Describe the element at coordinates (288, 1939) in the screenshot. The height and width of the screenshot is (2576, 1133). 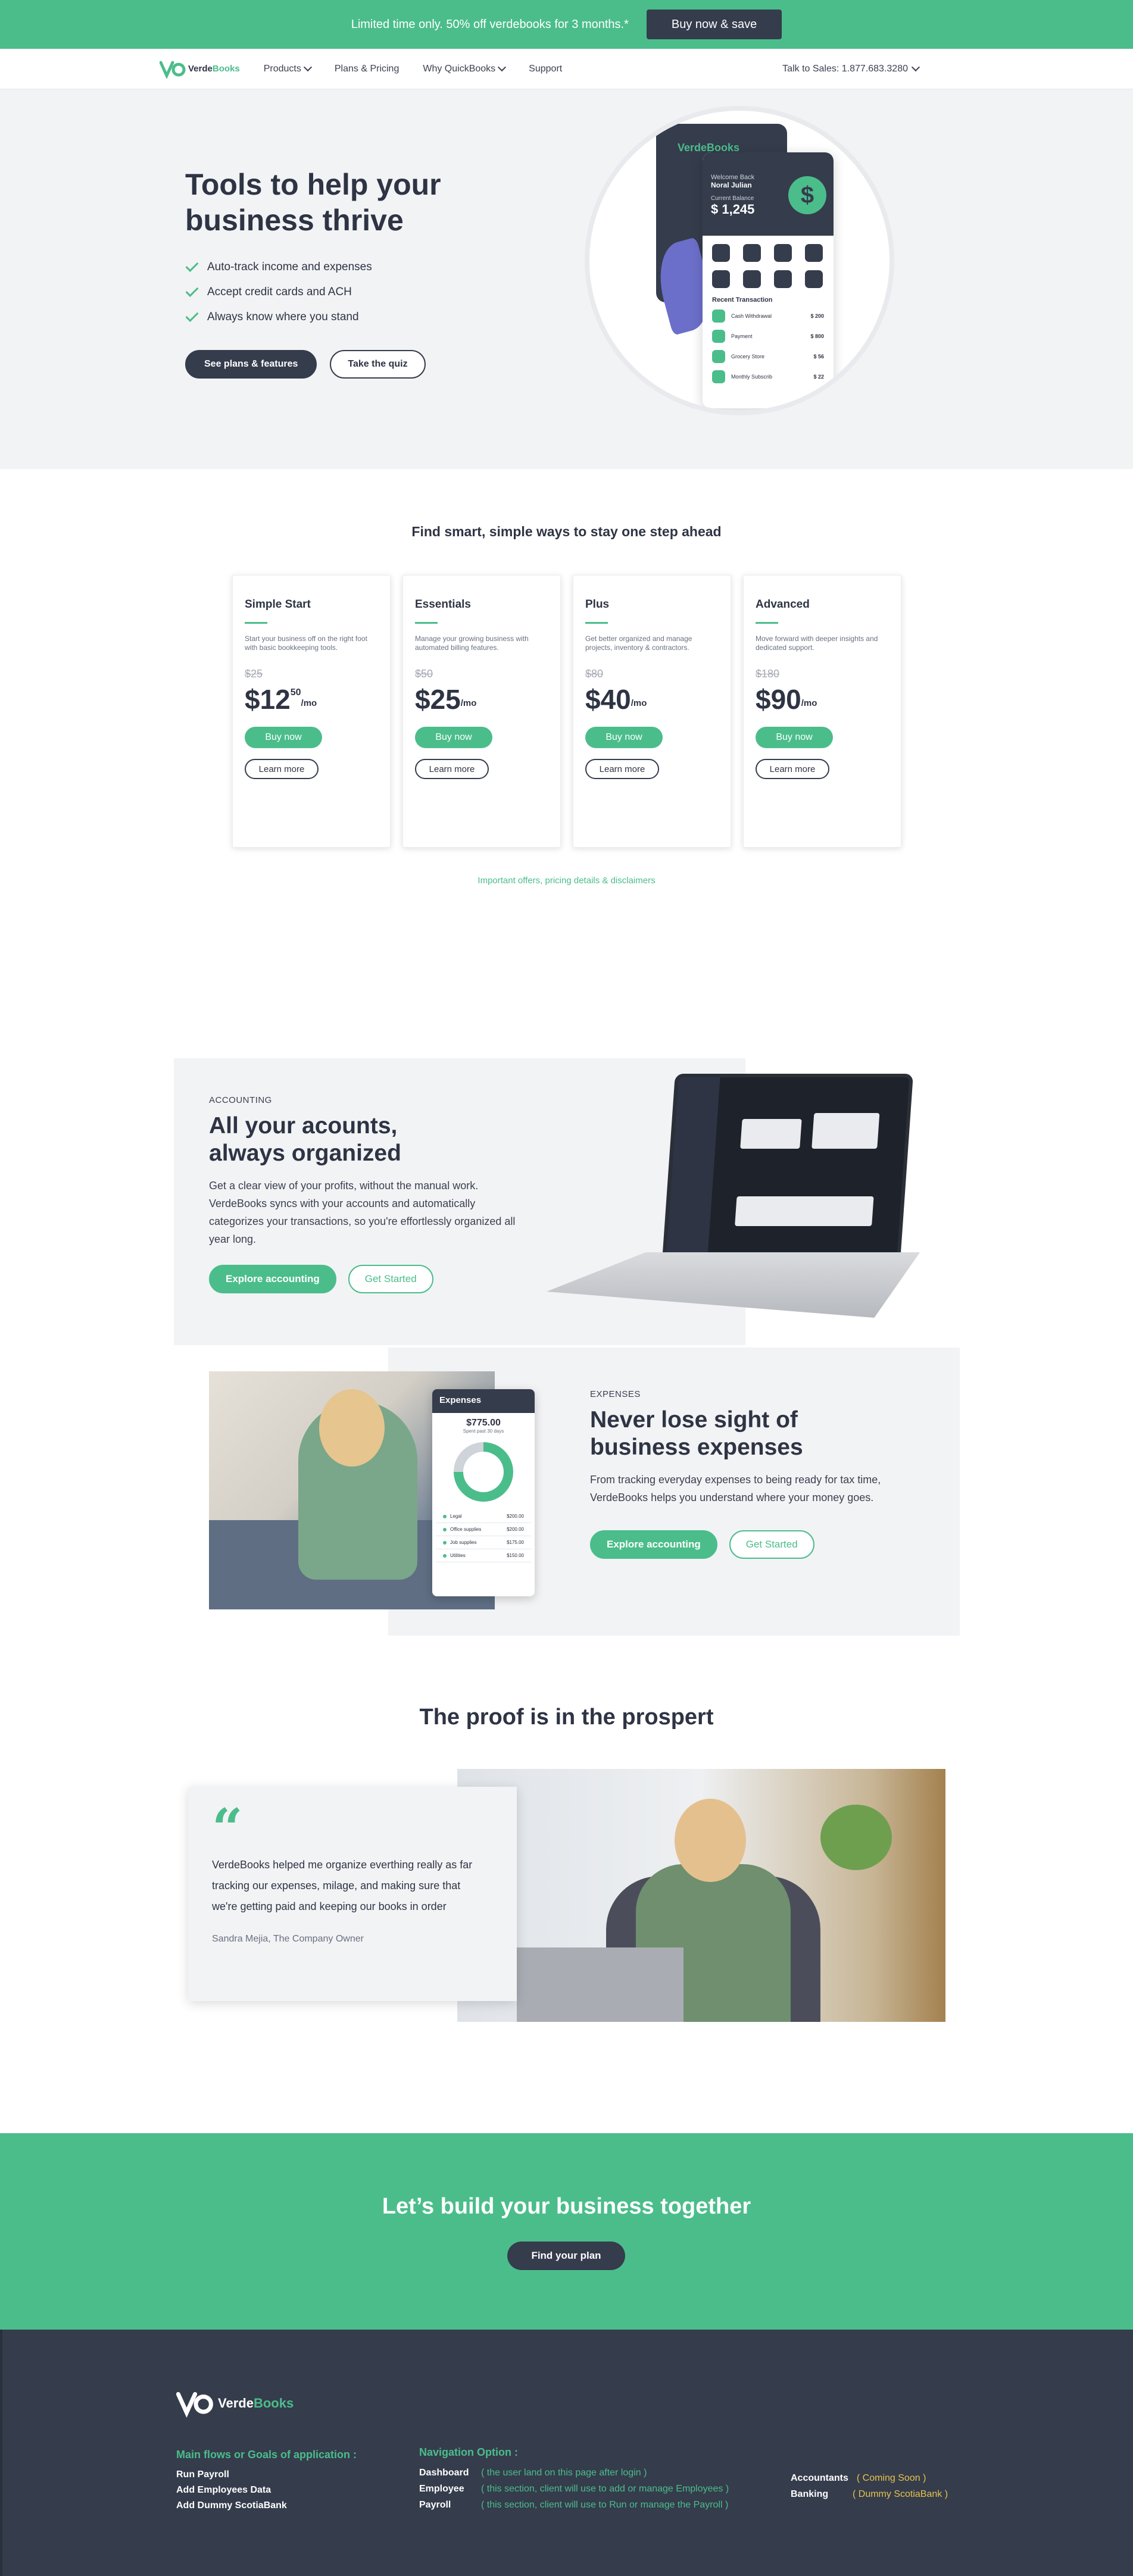
I see `quote-author: Sandra Mejia, The Company Owner` at that location.